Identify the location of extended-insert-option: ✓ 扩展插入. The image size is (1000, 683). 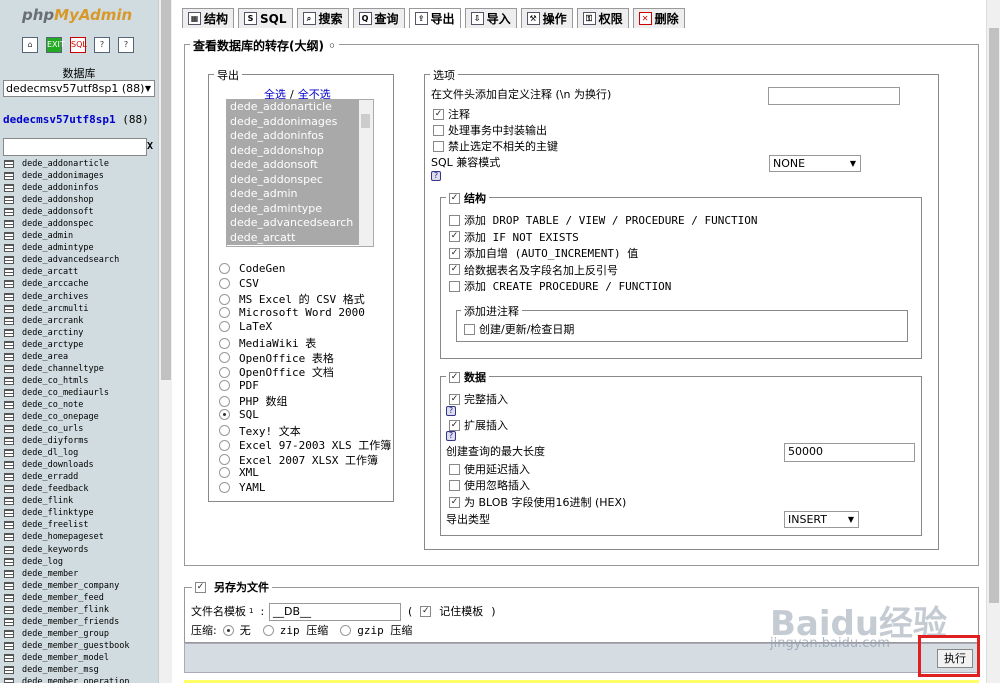
(478, 425).